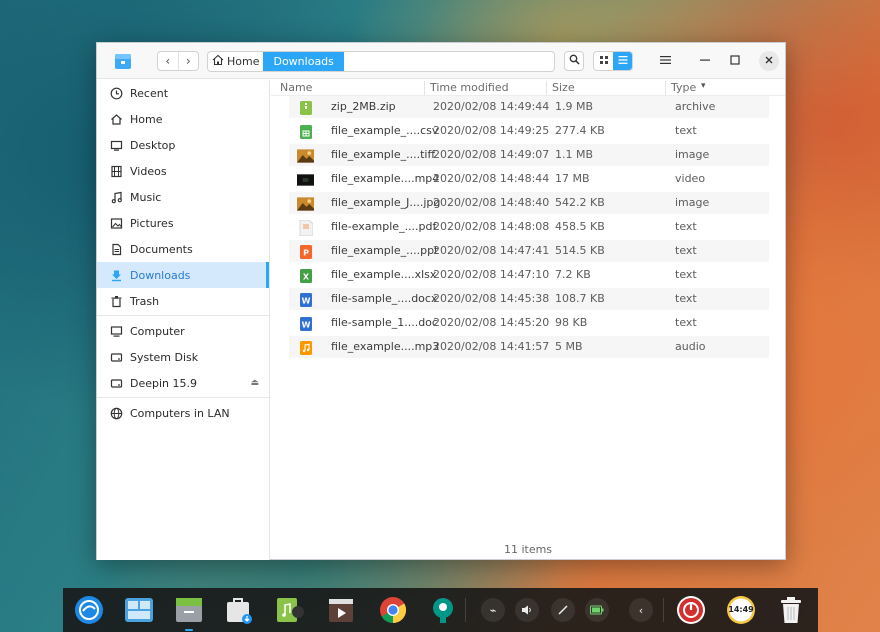 The image size is (880, 632). What do you see at coordinates (164, 383) in the screenshot?
I see `sidebar-item-label: Deepin 15.9` at bounding box center [164, 383].